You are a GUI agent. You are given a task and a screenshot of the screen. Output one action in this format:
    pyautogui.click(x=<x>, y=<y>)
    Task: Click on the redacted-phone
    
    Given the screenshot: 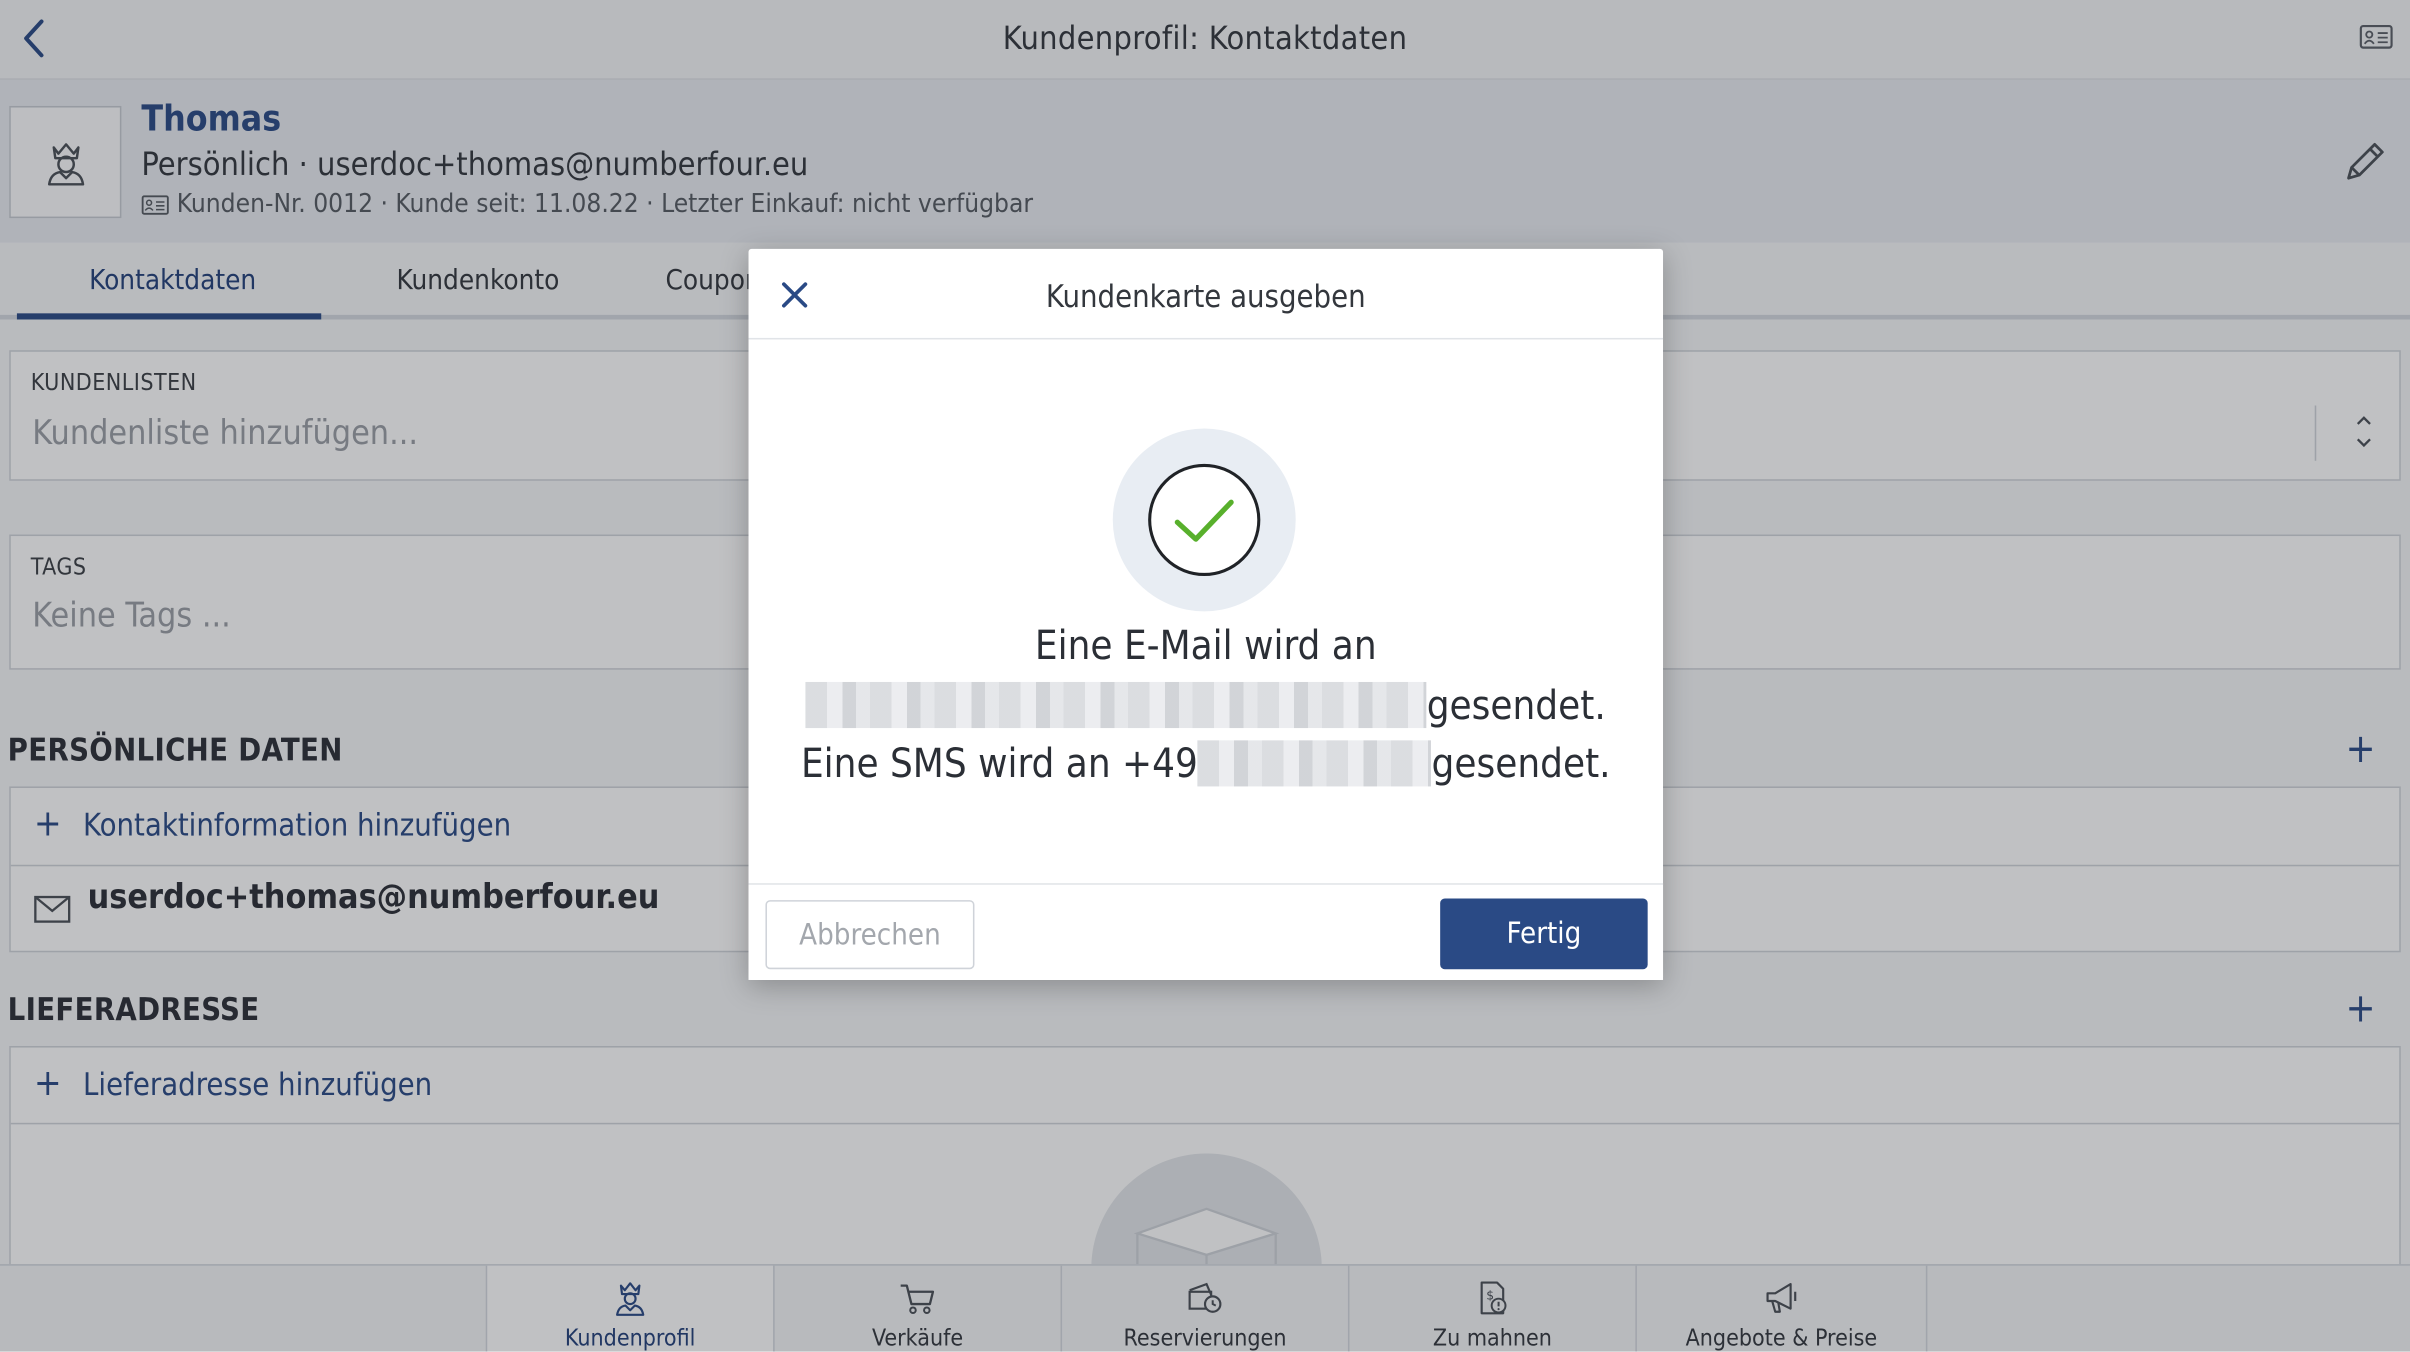 What is the action you would take?
    pyautogui.click(x=1314, y=763)
    